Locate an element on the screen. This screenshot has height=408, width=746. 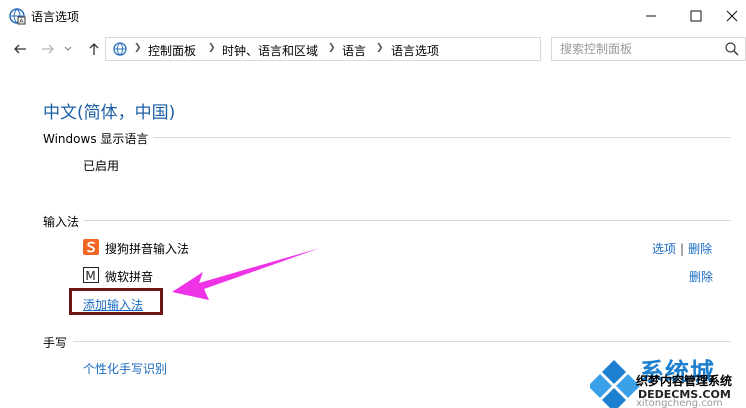
search-box is located at coordinates (648, 49).